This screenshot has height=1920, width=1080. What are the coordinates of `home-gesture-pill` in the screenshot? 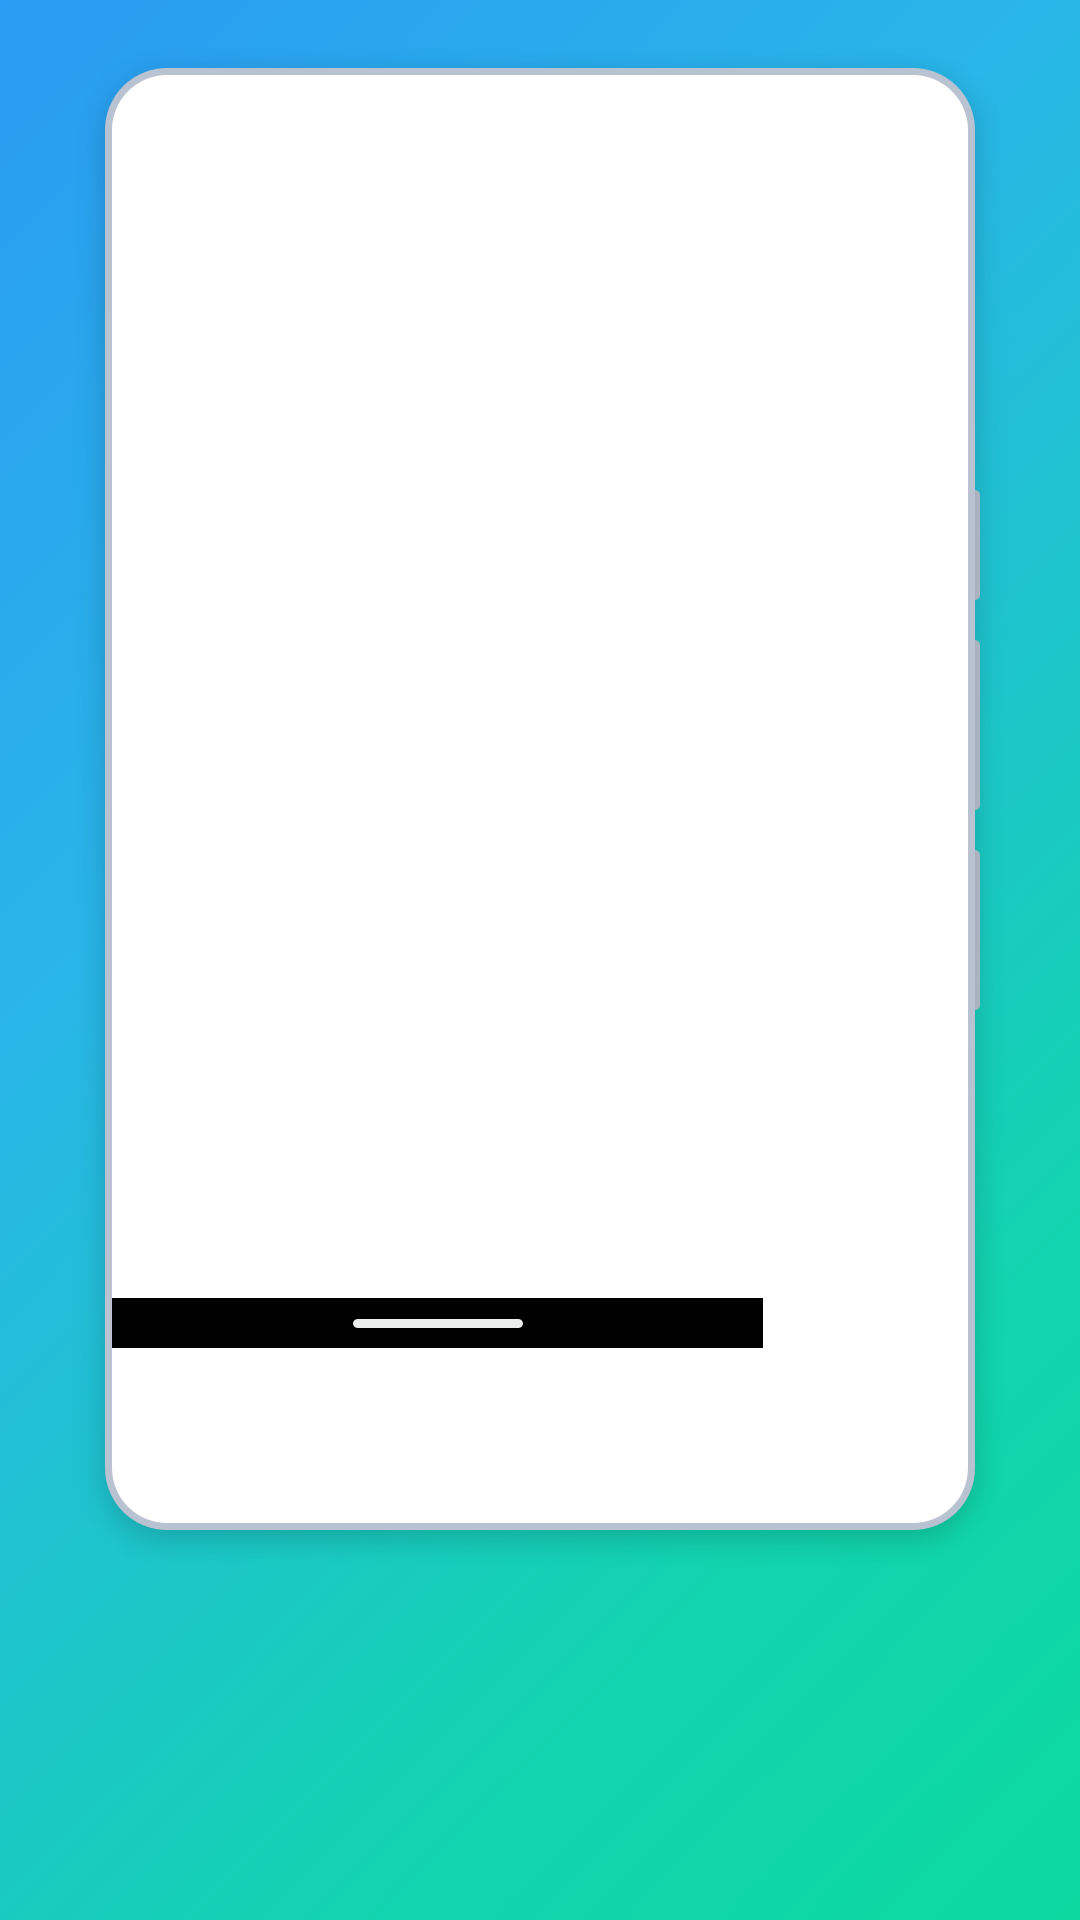 It's located at (437, 1323).